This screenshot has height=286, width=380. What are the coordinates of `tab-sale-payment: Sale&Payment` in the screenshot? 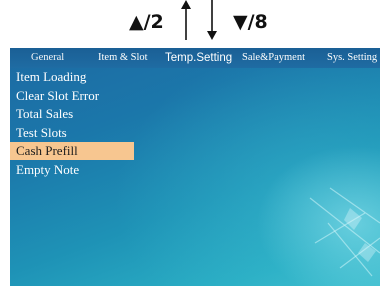 It's located at (273, 58).